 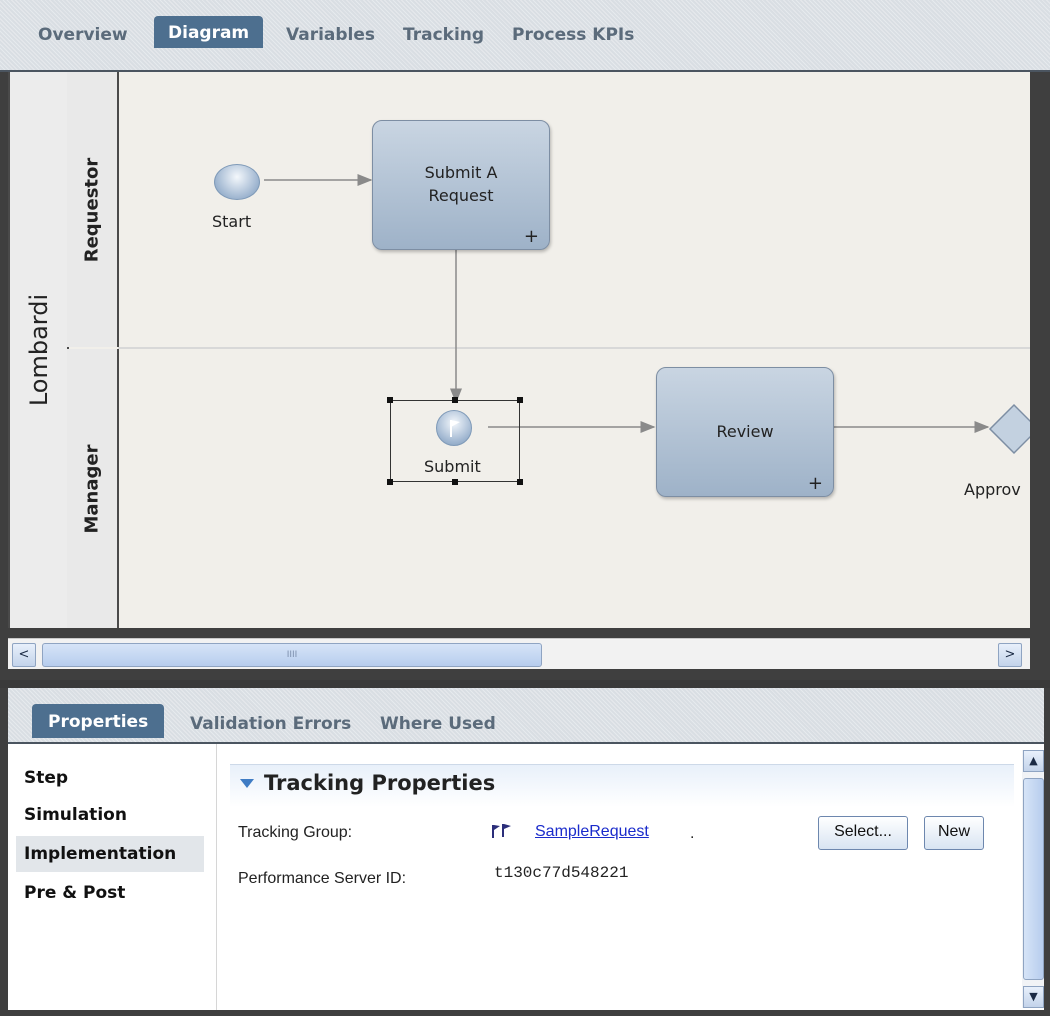 I want to click on flag-icon, so click(x=455, y=428).